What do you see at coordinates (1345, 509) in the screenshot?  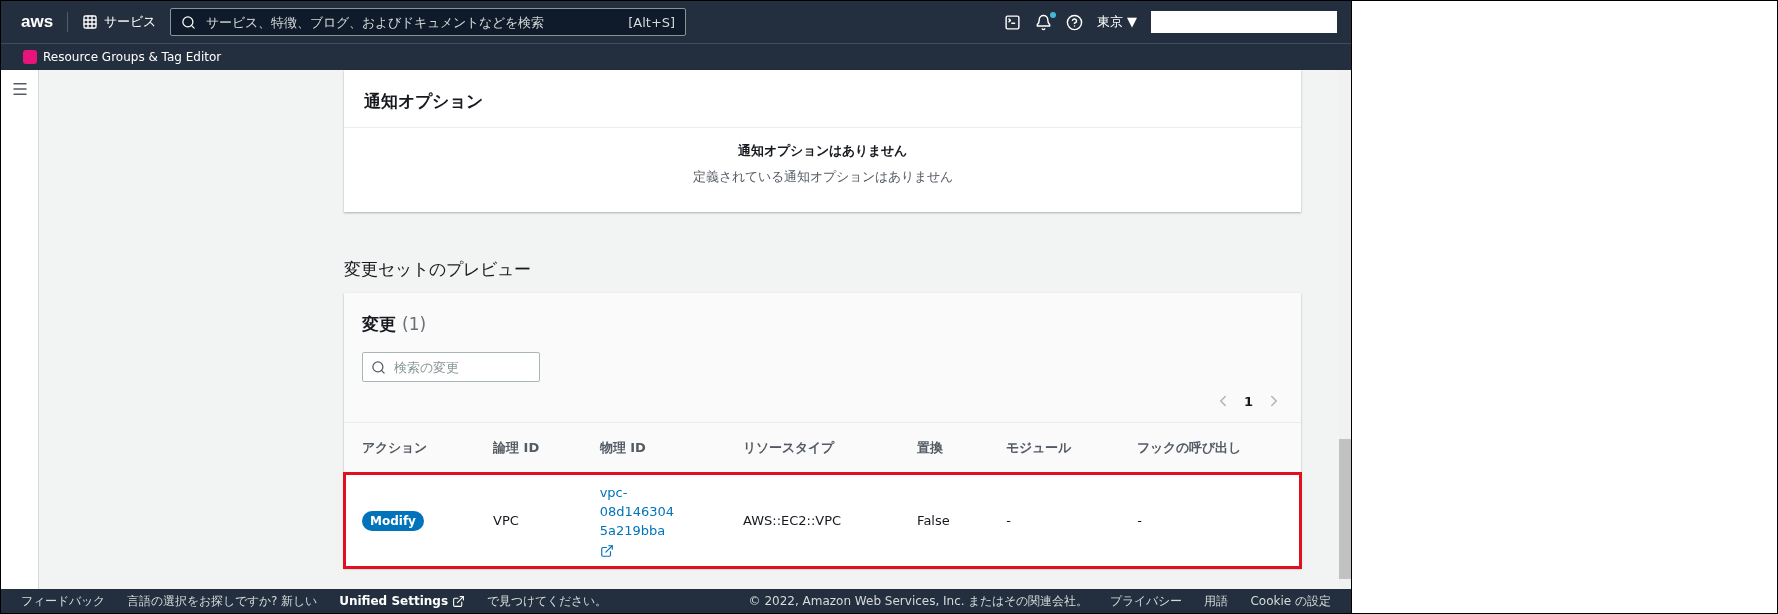 I see `scrollbar-thumb` at bounding box center [1345, 509].